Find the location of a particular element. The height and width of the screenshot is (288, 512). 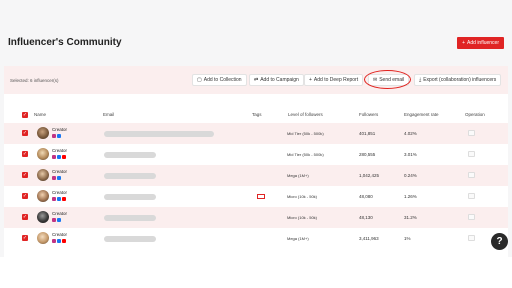

select-all-checkbox: ✓ is located at coordinates (25, 115).